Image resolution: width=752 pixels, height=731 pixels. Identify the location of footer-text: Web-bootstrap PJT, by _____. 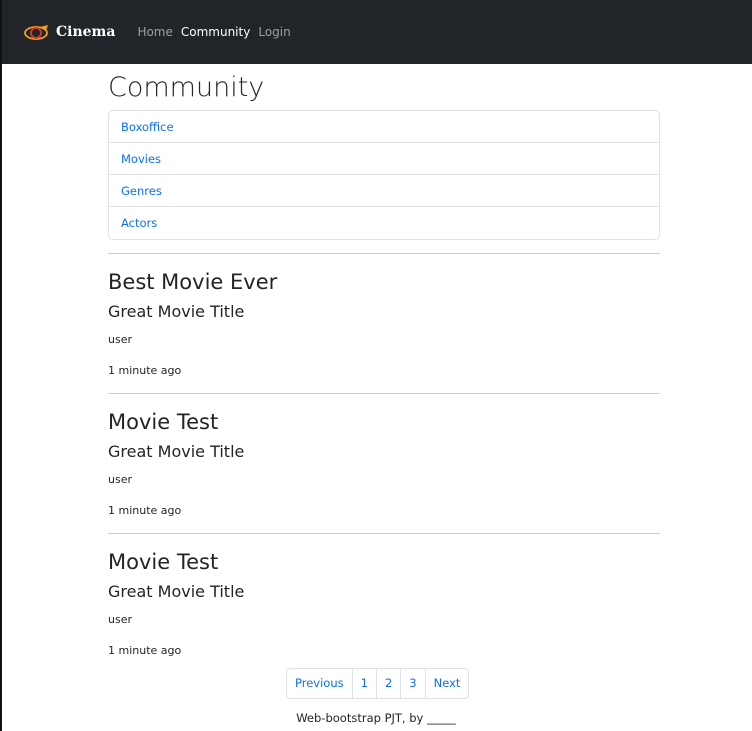
(376, 718).